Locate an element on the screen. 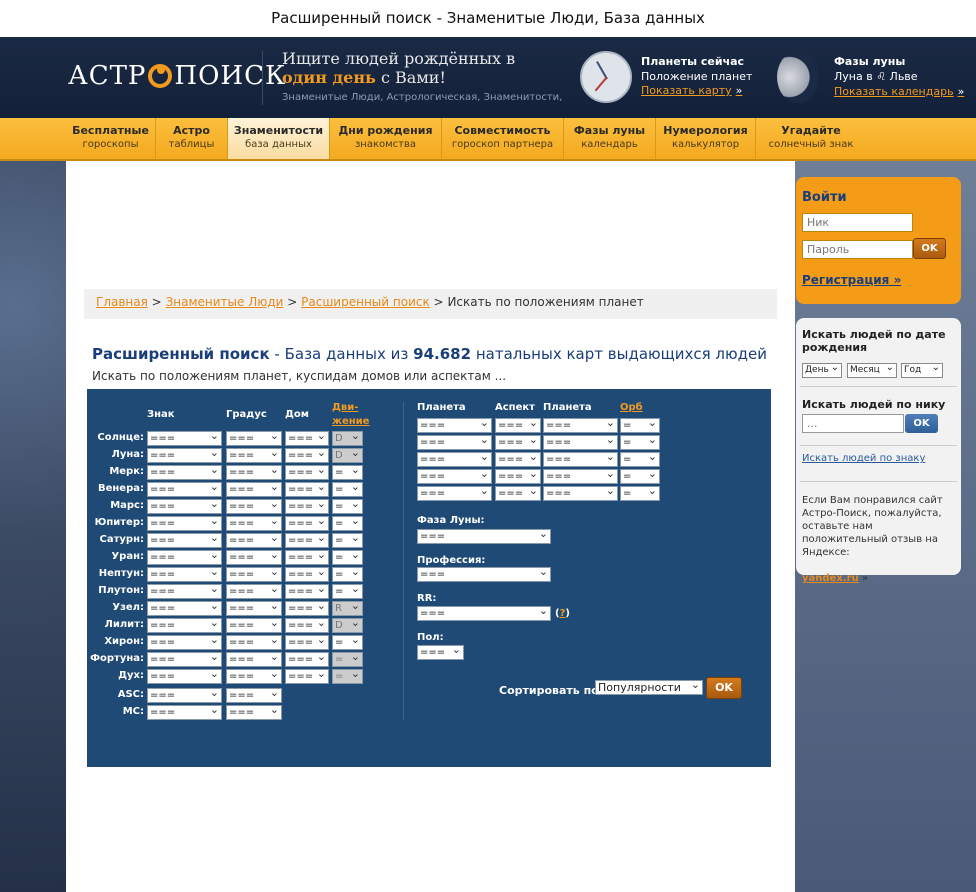  breadcrumb-famous: Знаменитые Люди is located at coordinates (225, 302).